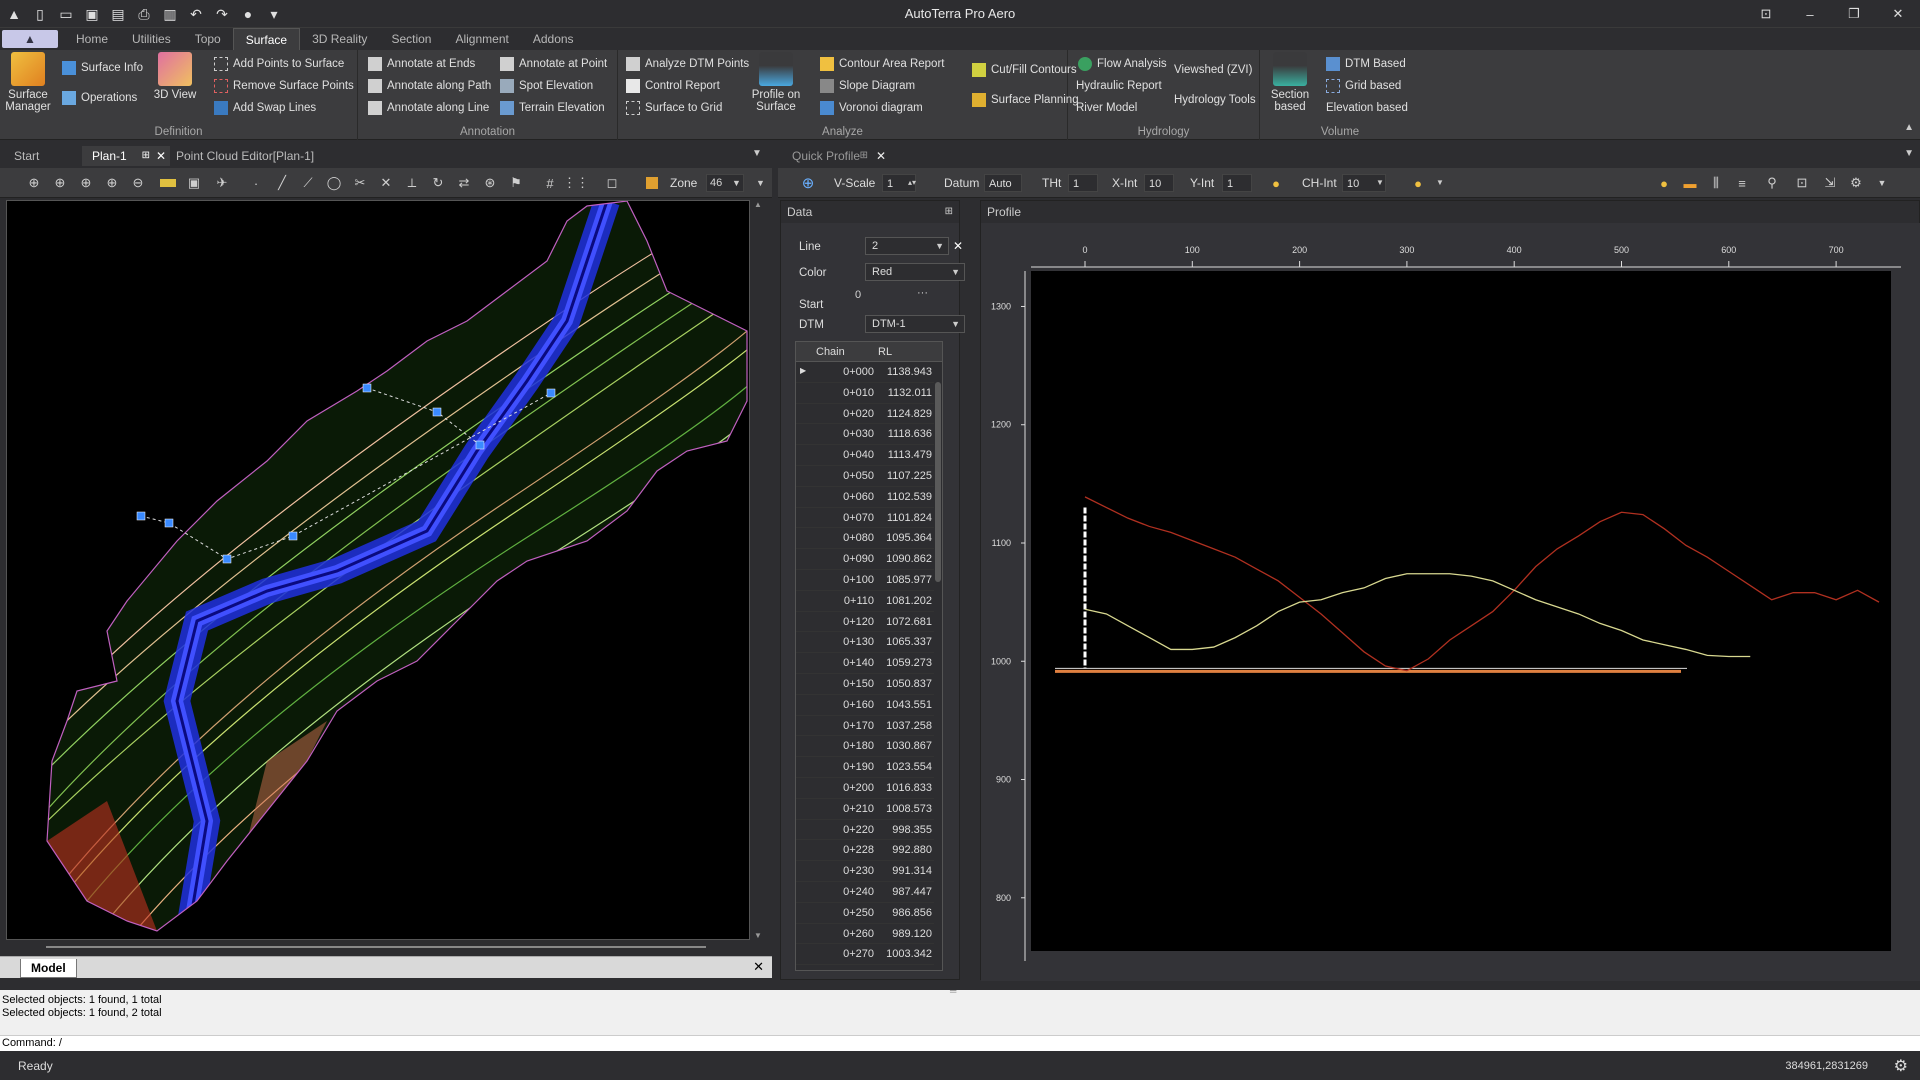  Describe the element at coordinates (40, 14) in the screenshot. I see `new-file-icon: ▯` at that location.